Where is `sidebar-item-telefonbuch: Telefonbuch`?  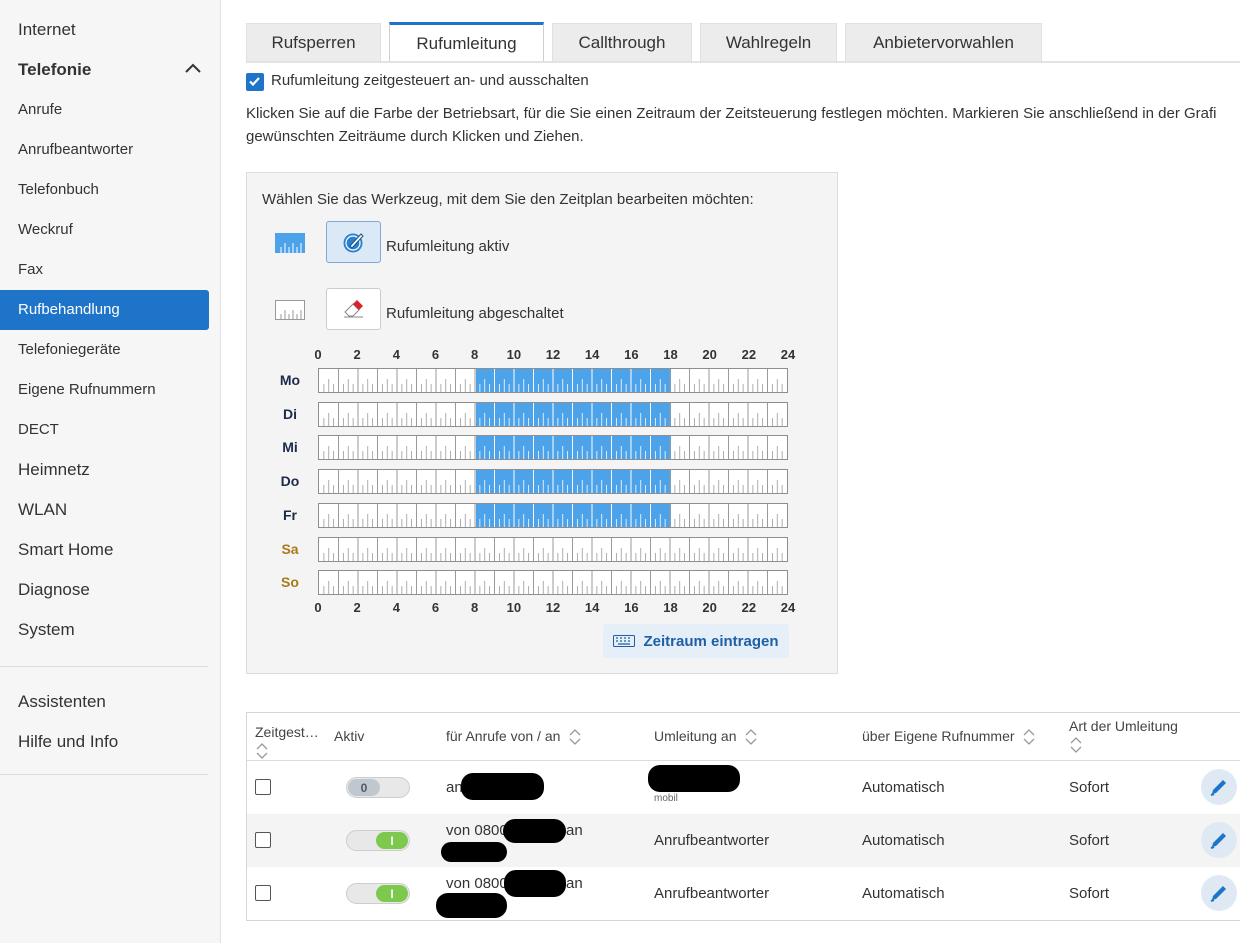 sidebar-item-telefonbuch: Telefonbuch is located at coordinates (104, 190).